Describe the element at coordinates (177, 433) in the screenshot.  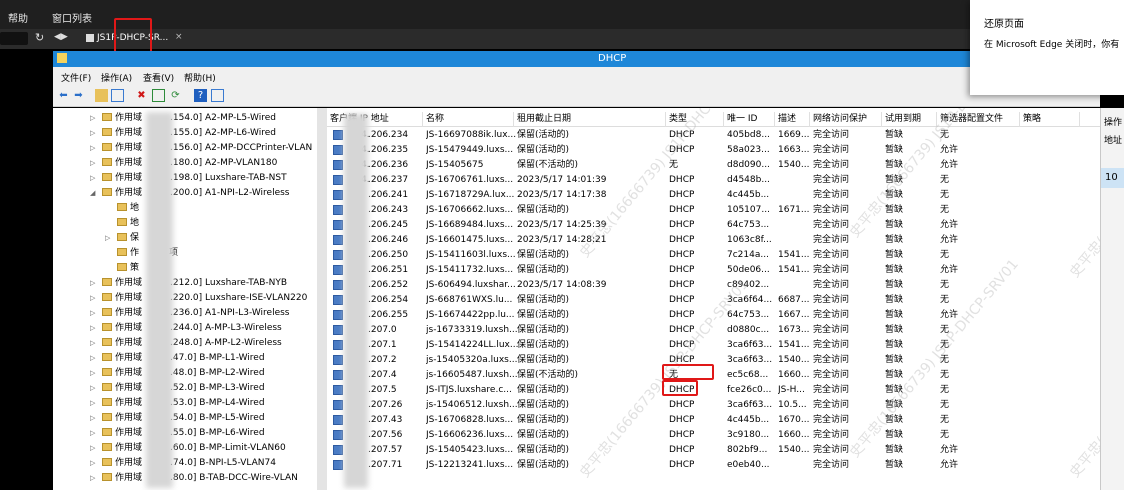
I see `tree-item: ▷ 作用域 .55.0] B-MP-L6-Wired` at that location.